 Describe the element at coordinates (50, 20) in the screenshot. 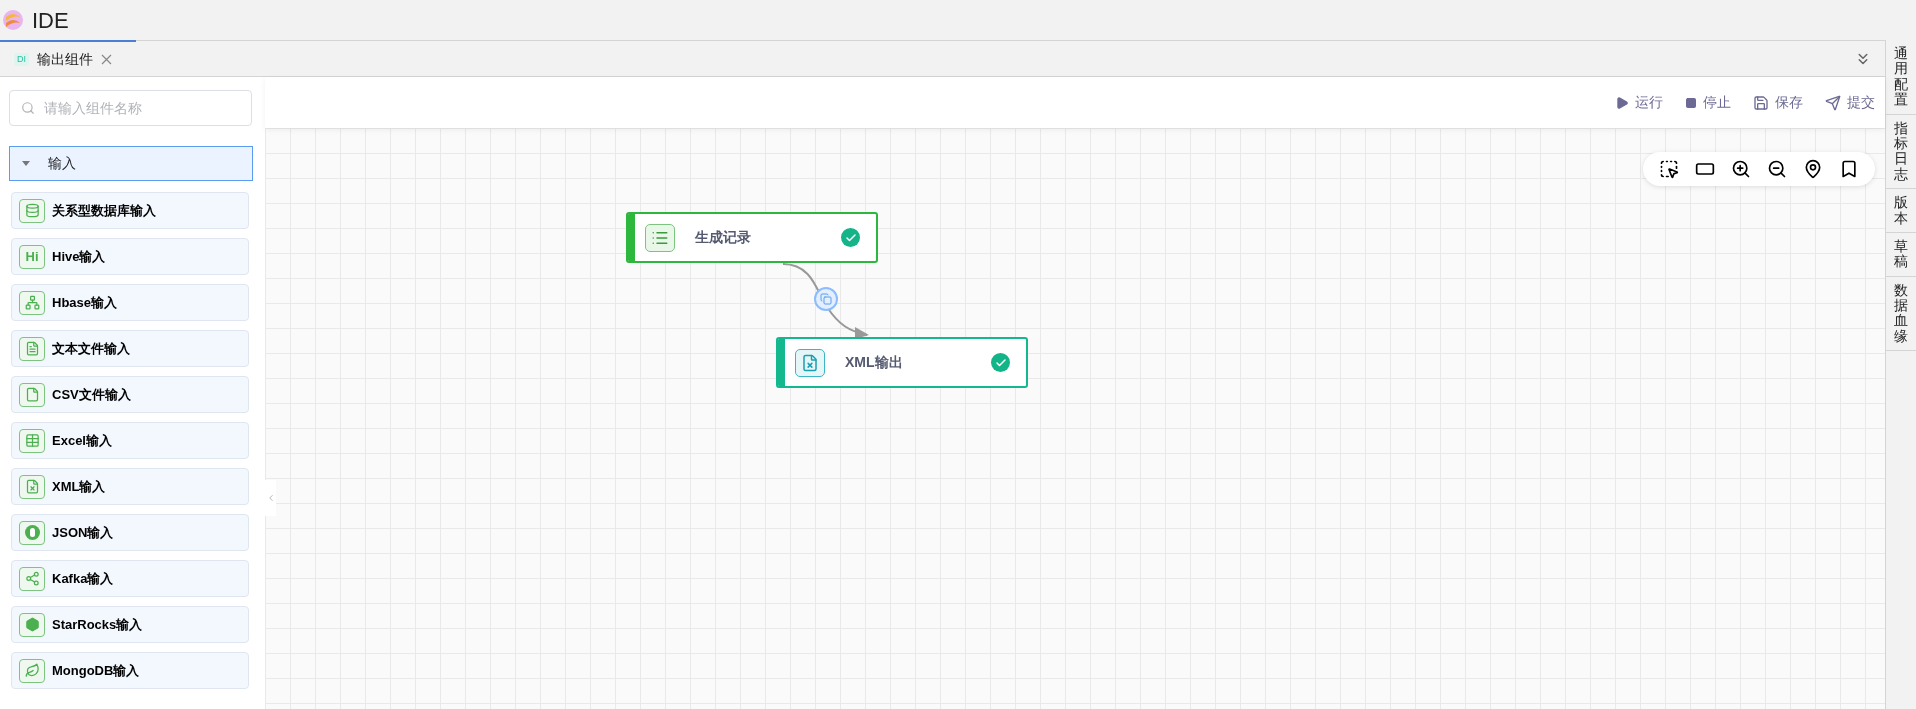

I see `app-title: IDE` at that location.